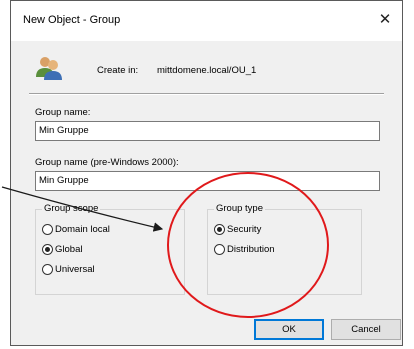 This screenshot has height=349, width=414. I want to click on ok-button: OK, so click(289, 329).